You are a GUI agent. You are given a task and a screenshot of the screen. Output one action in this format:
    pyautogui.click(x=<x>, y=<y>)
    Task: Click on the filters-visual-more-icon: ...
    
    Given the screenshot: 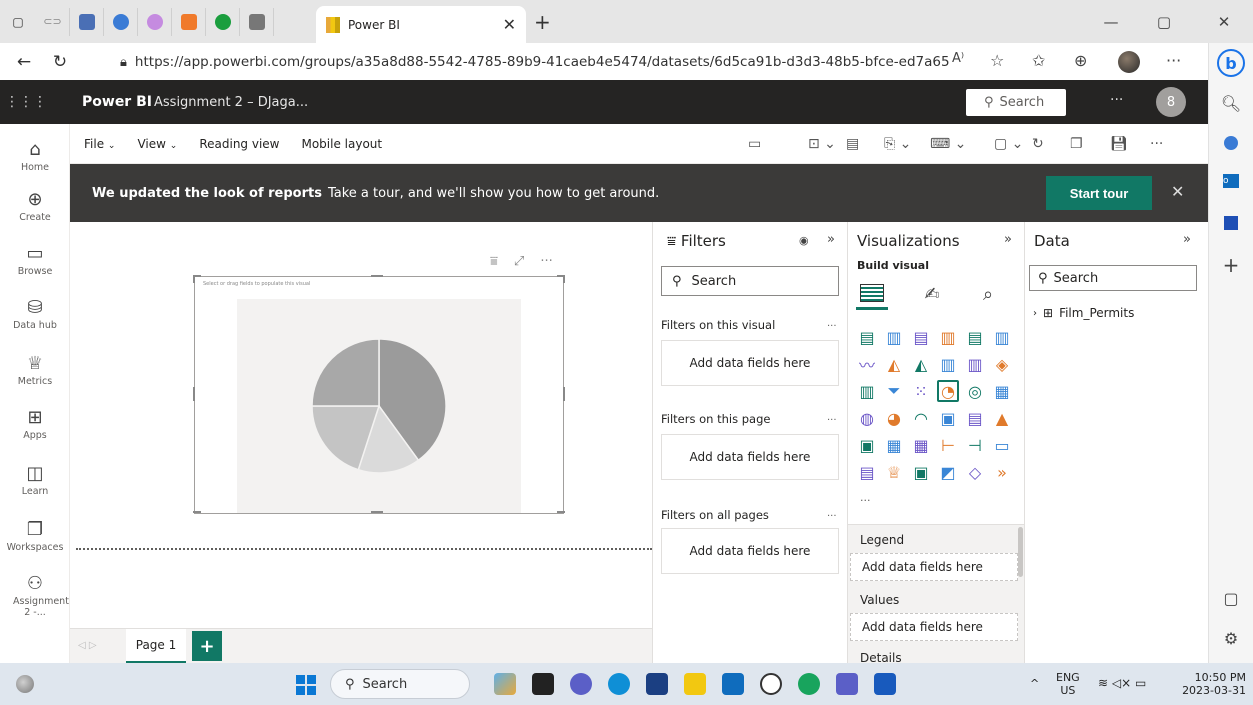 What is the action you would take?
    pyautogui.click(x=832, y=323)
    